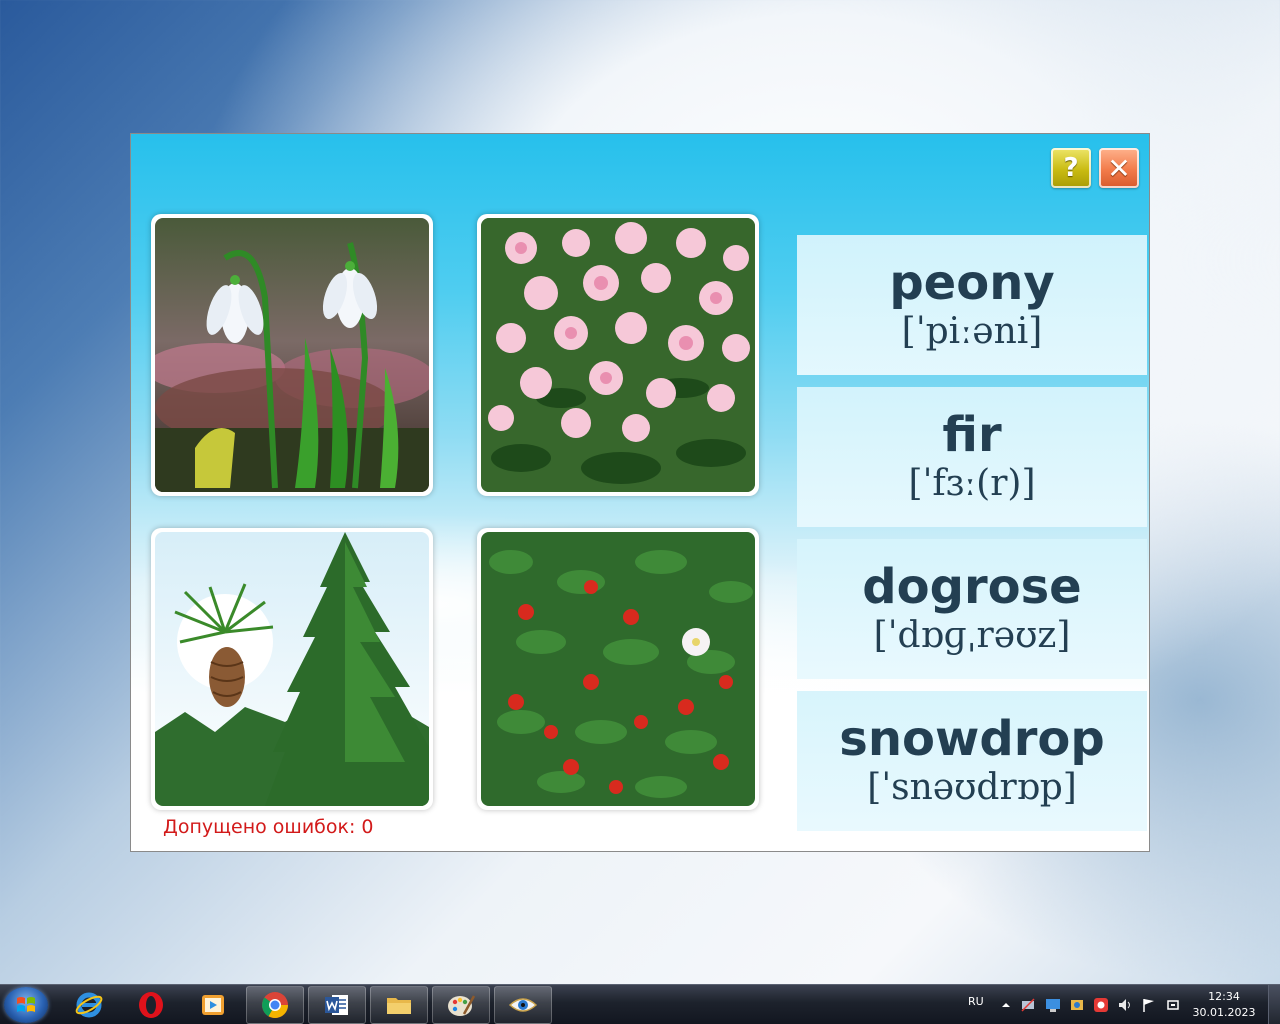  I want to click on taskbar-paint, so click(461, 1005).